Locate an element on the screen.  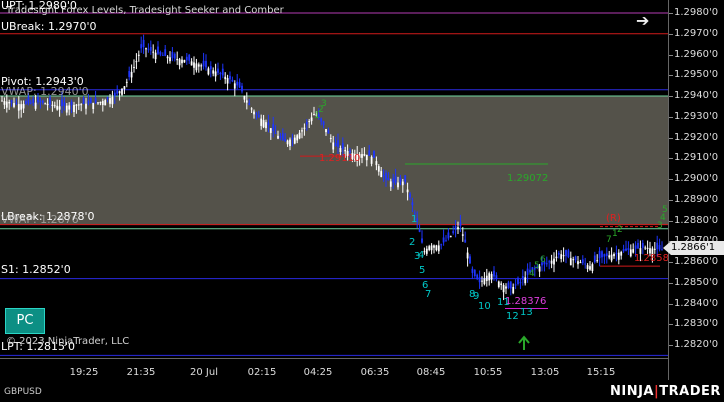
x-tick-label: 21:35 is located at coordinates (141, 372).